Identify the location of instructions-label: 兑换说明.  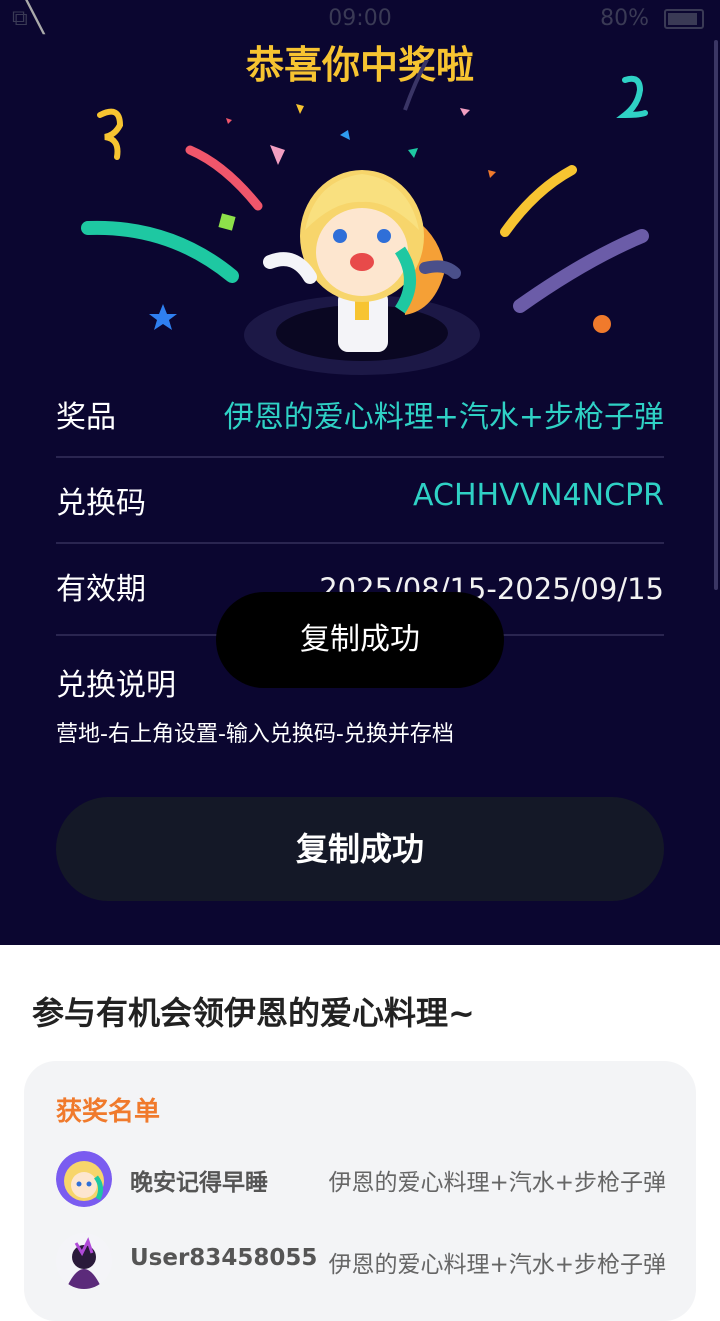
(116, 685).